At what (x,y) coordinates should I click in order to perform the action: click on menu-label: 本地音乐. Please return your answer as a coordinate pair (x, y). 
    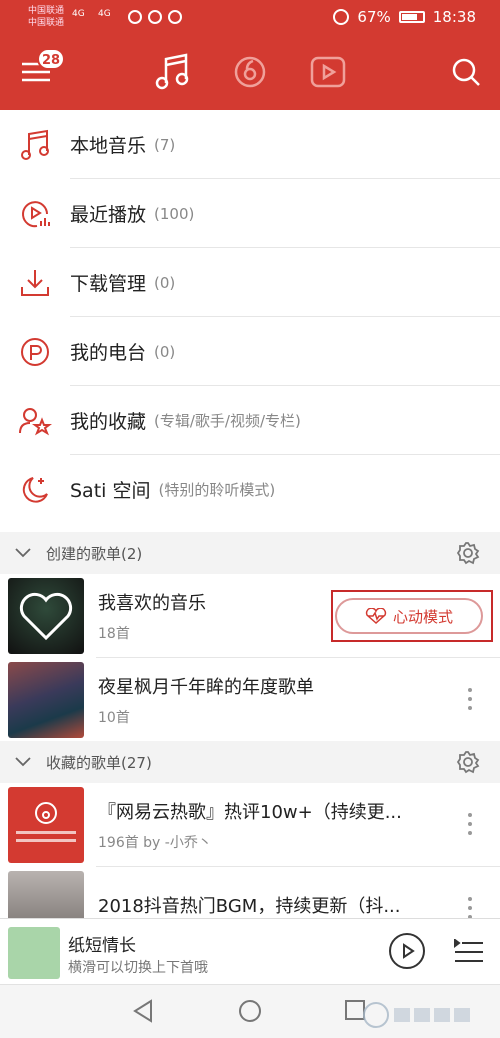
    Looking at the image, I should click on (108, 146).